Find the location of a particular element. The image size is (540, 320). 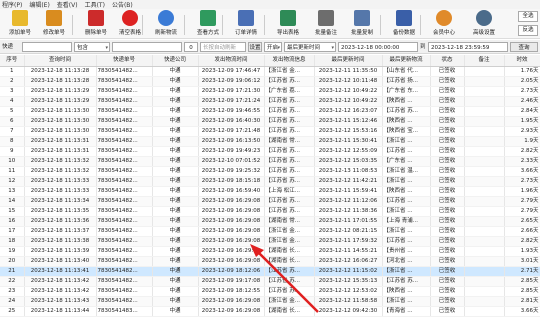

table-cell: 1.96天 is located at coordinates (522, 191).